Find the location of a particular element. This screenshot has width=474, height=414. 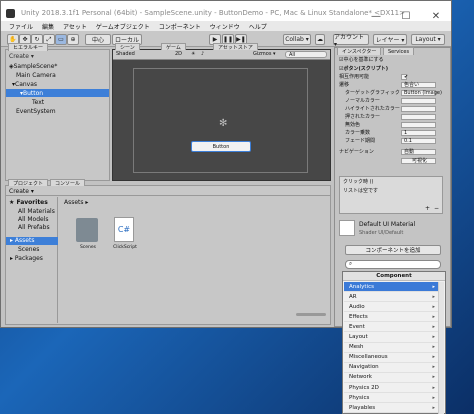

project-create-button: Create ▾ is located at coordinates (21, 191).